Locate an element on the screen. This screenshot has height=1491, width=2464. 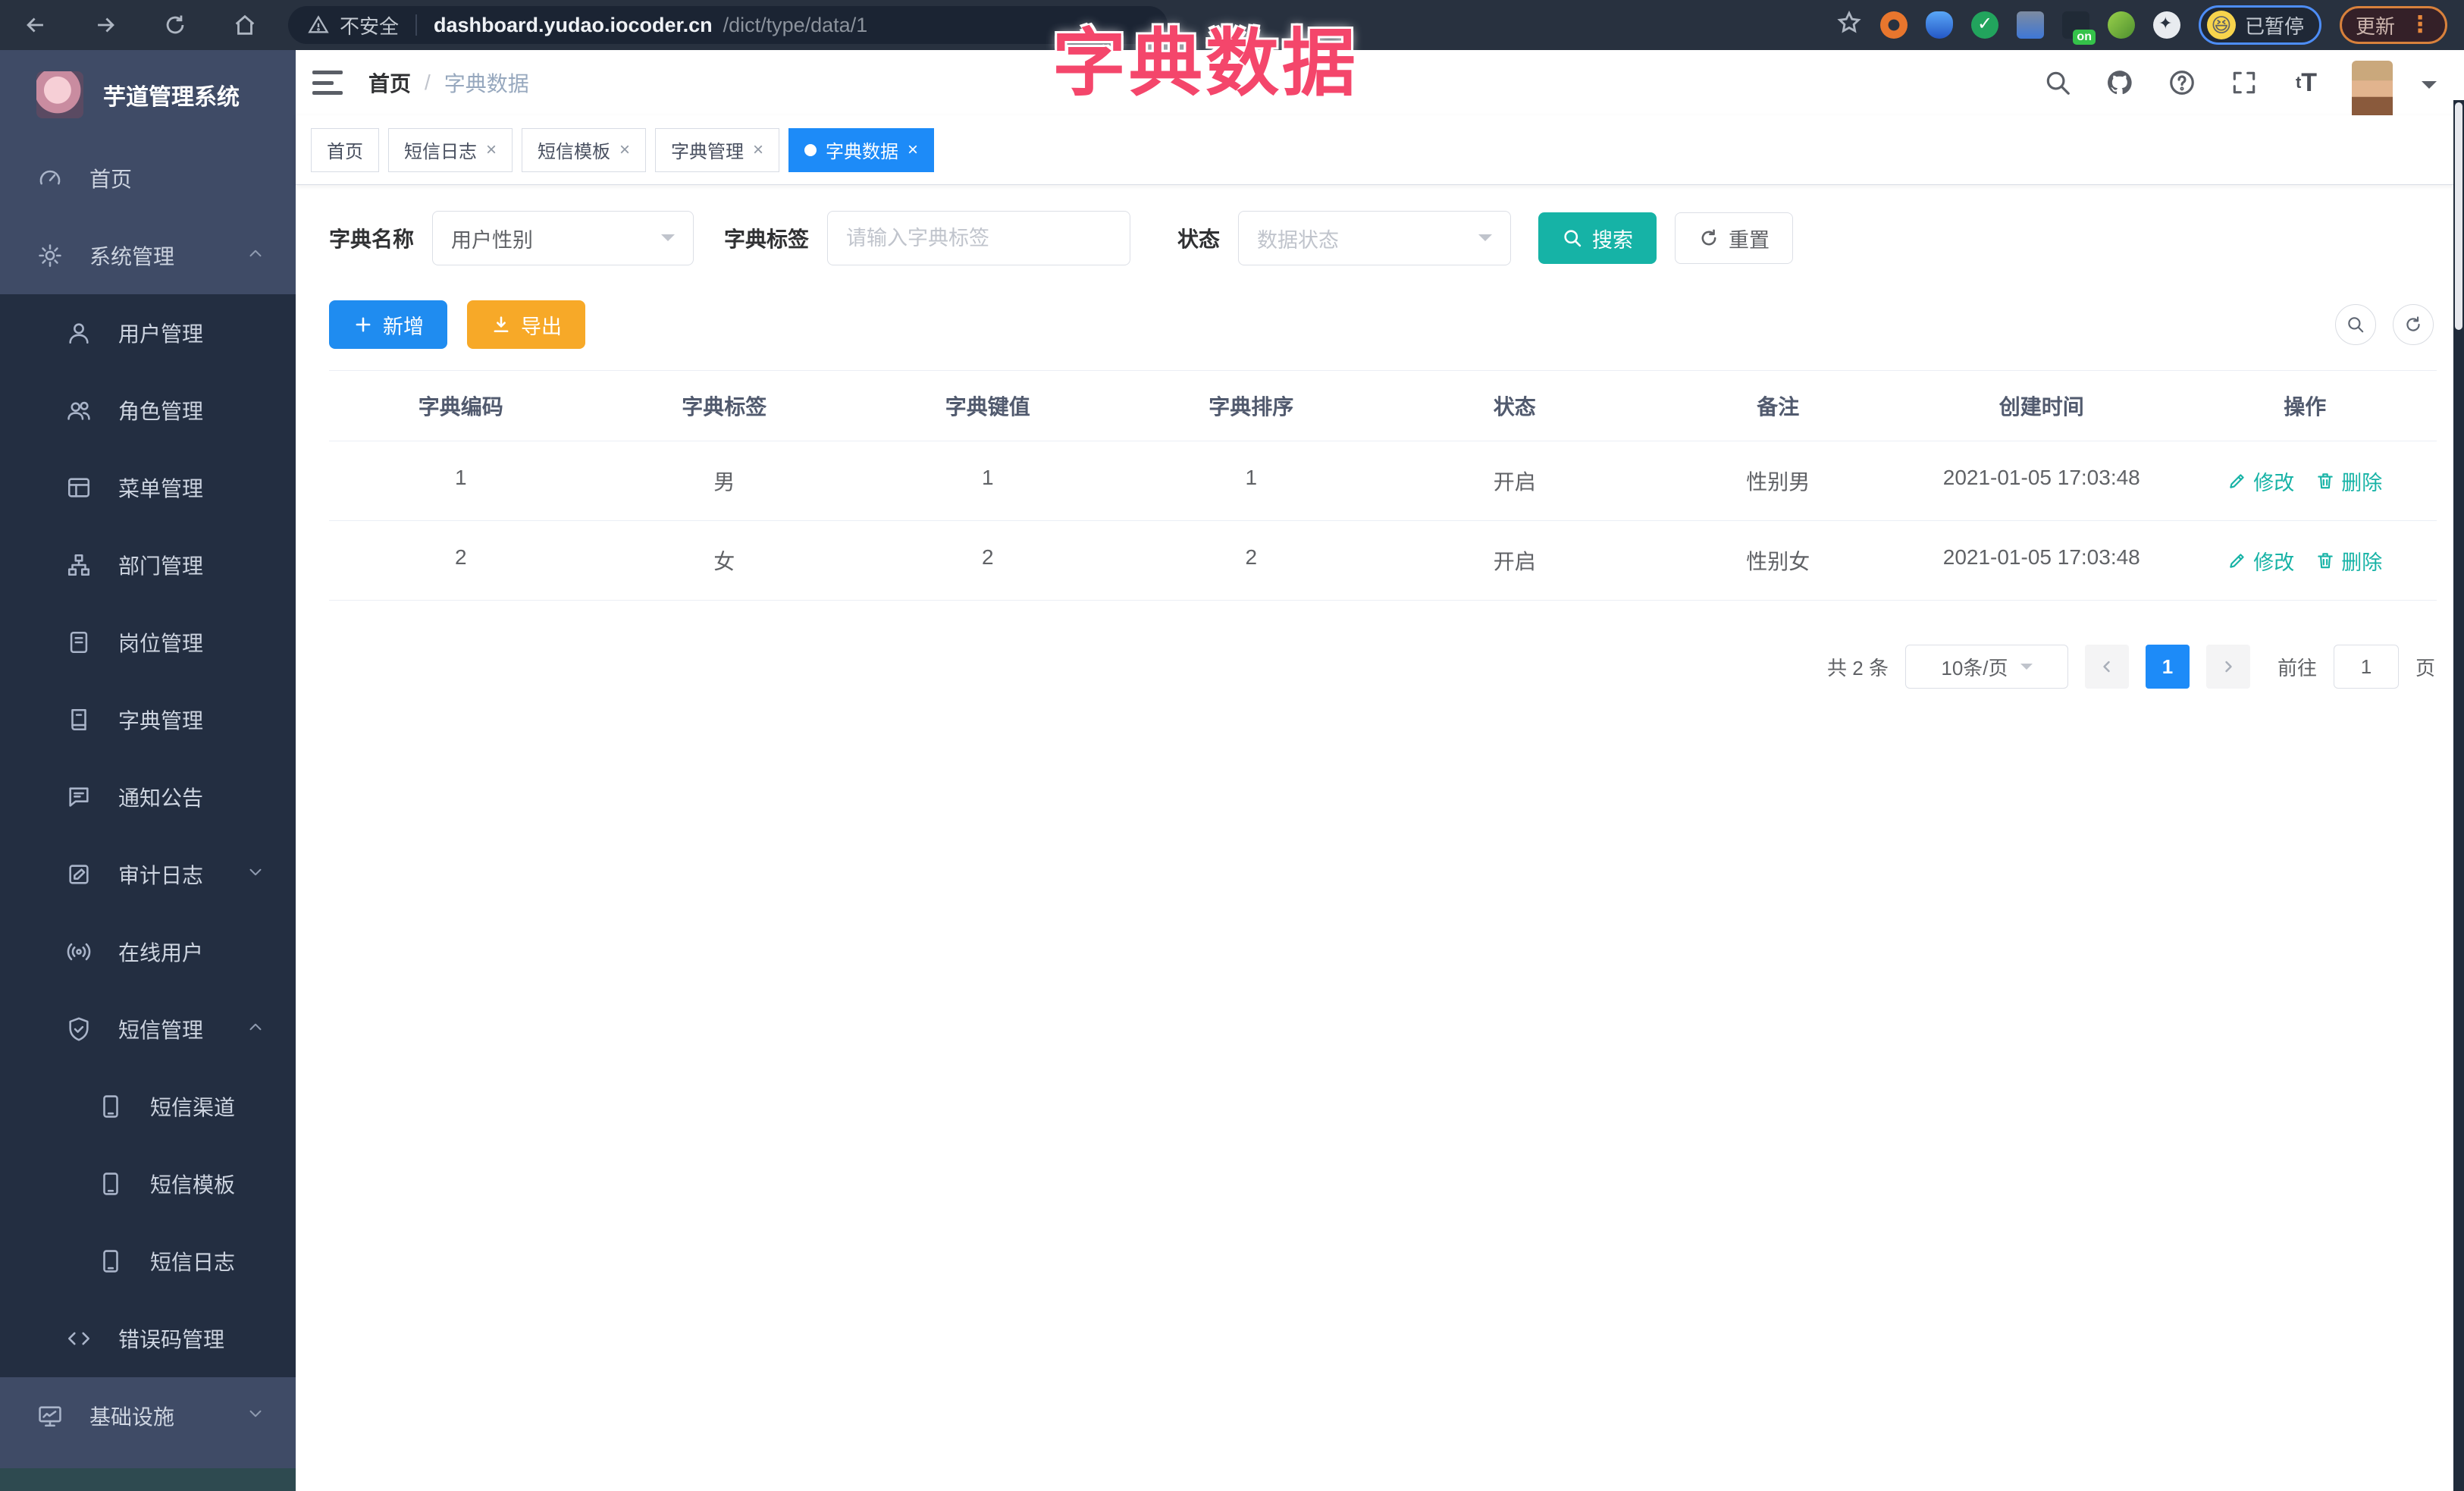
sidebar-item-announcements: 通知公告 is located at coordinates (148, 797).